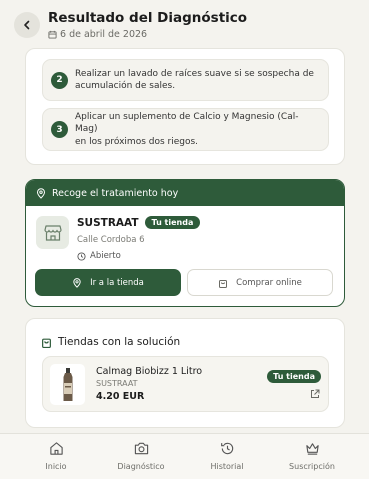 This screenshot has height=479, width=369. I want to click on camera-icon, so click(141, 448).